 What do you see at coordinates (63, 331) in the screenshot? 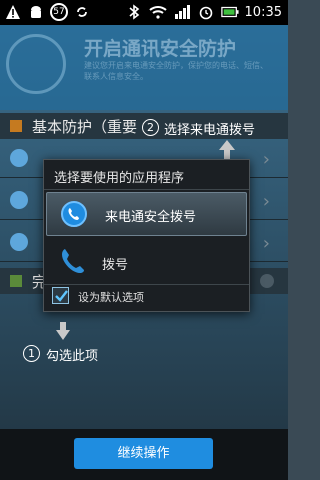
I see `arrow-down-icon` at bounding box center [63, 331].